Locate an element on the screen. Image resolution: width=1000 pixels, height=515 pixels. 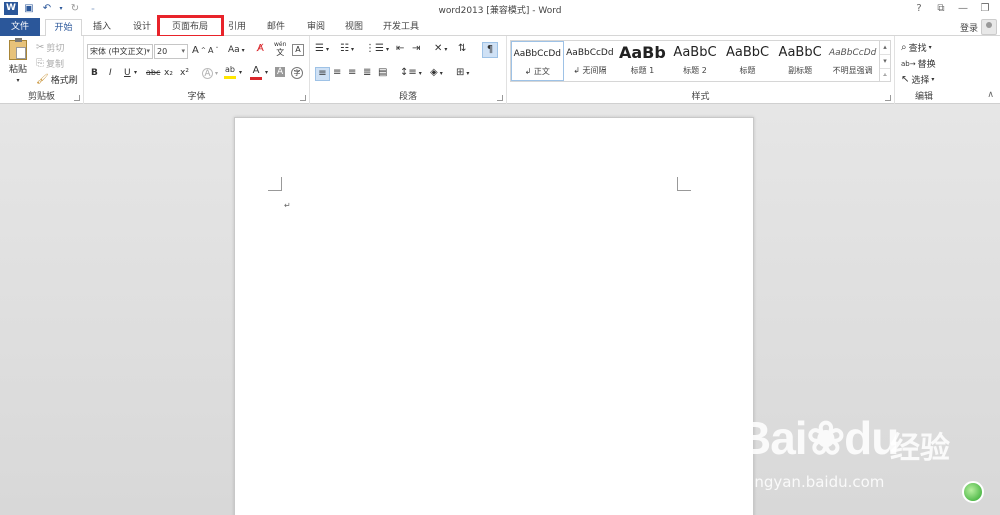
tab-page-layout: 页面布局 is located at coordinates (190, 27).